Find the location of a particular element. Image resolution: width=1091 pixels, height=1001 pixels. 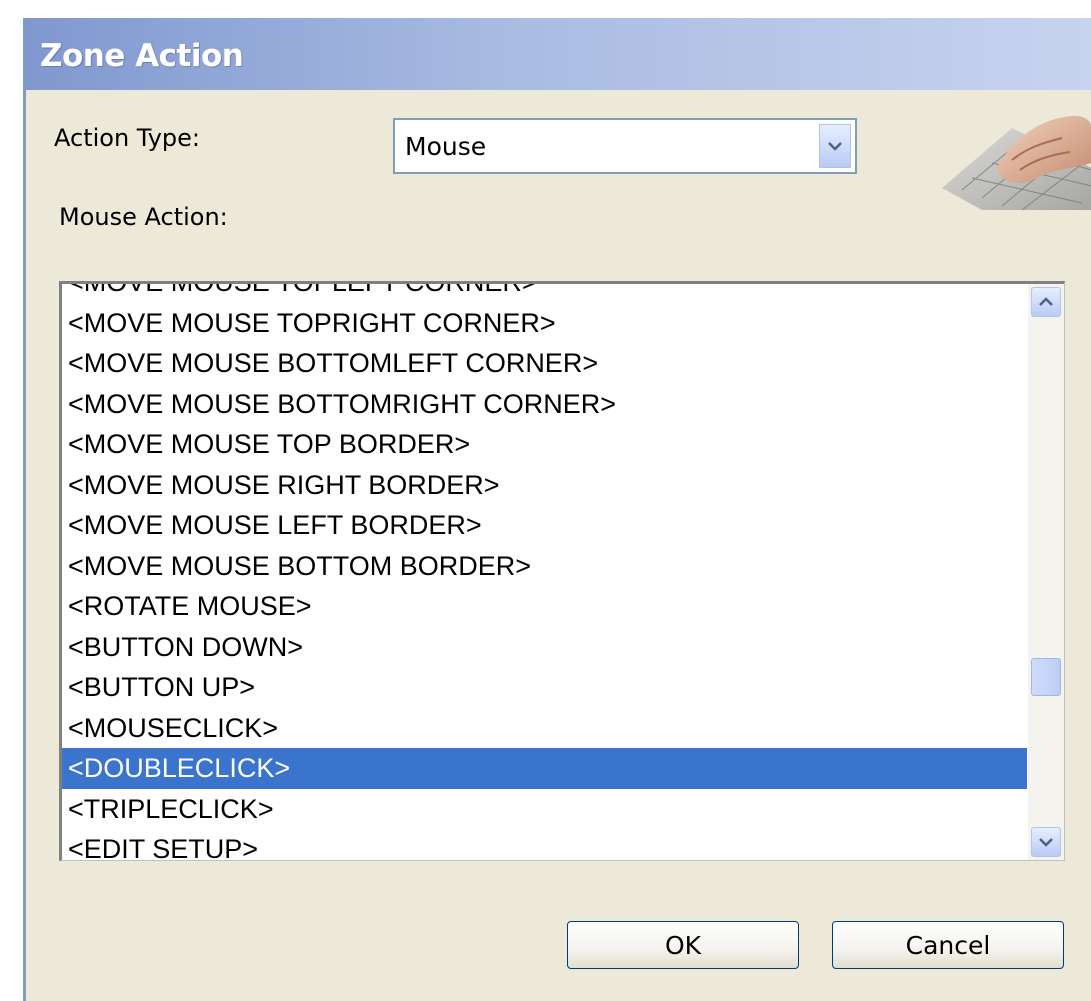

mouse-action-label: Mouse Action: is located at coordinates (143, 217).